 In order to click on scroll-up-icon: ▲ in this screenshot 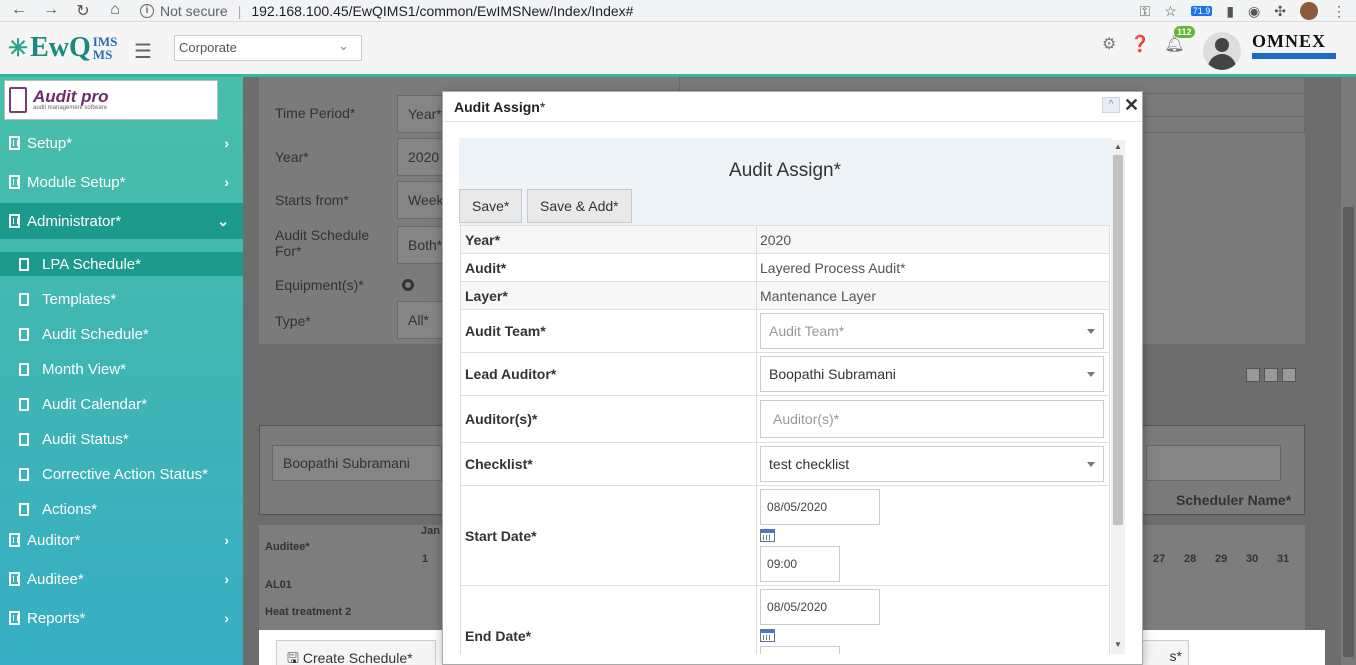, I will do `click(1118, 146)`.